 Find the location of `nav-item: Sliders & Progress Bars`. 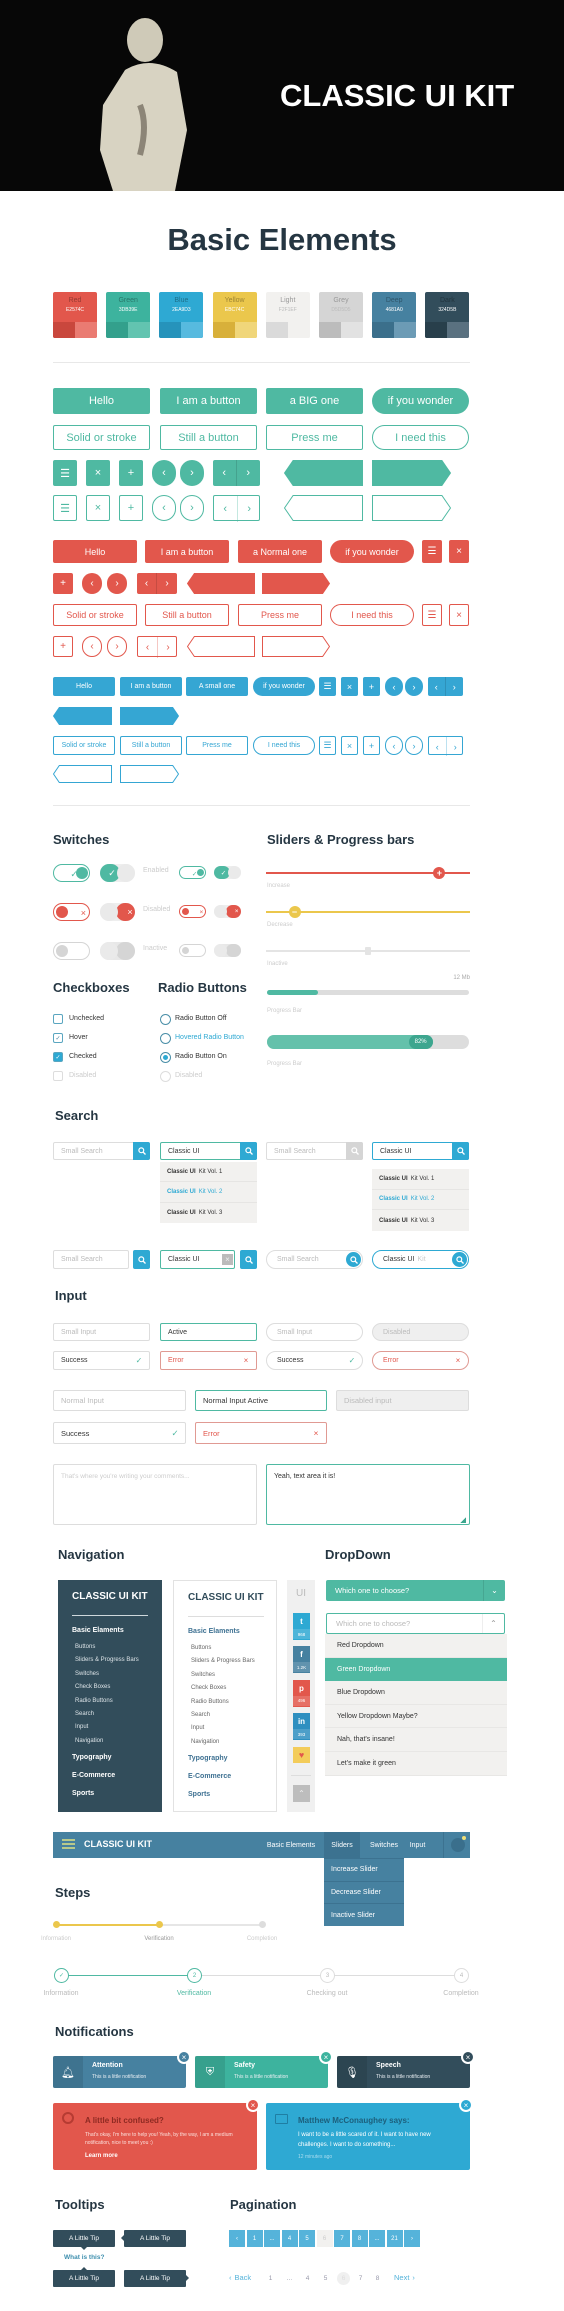

nav-item: Sliders & Progress Bars is located at coordinates (107, 1660).